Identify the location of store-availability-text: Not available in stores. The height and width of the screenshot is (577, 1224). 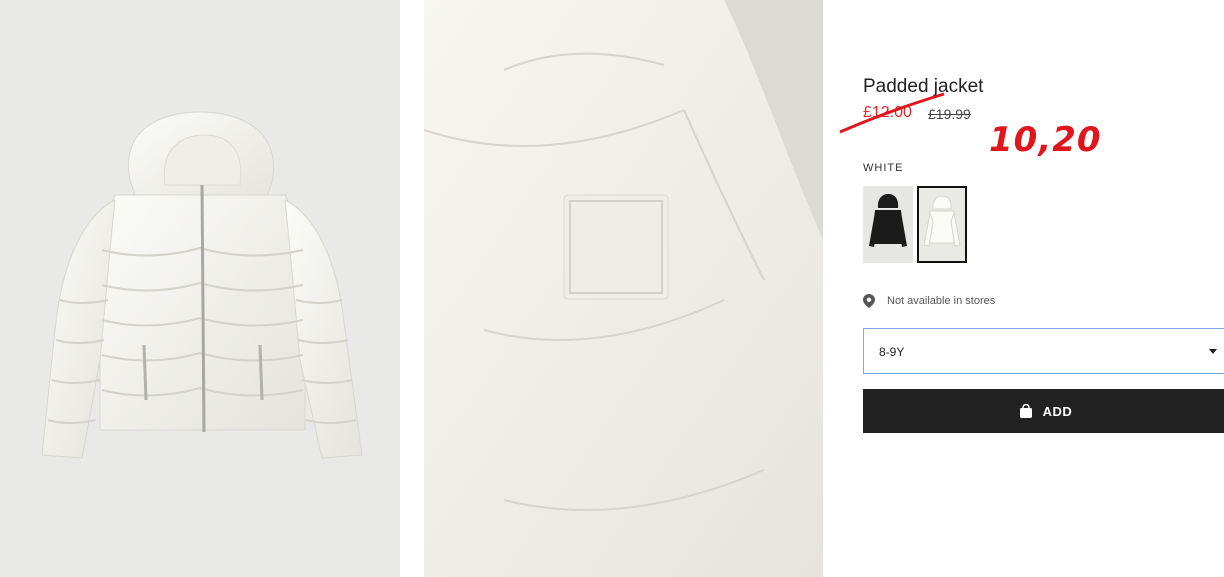
(941, 301).